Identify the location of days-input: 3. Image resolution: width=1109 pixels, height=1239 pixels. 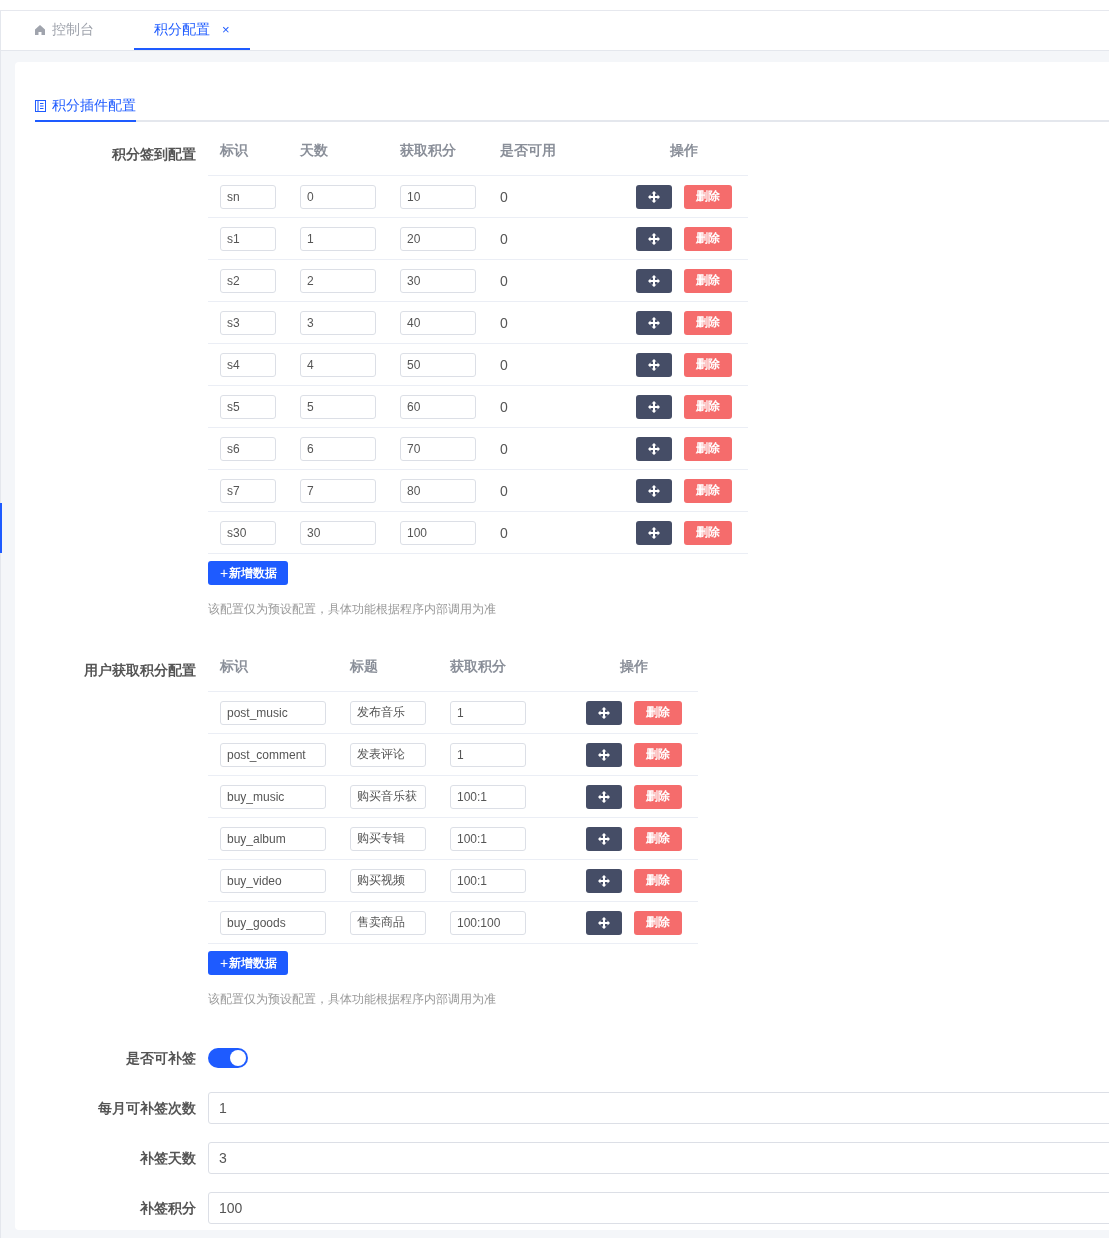
(338, 322).